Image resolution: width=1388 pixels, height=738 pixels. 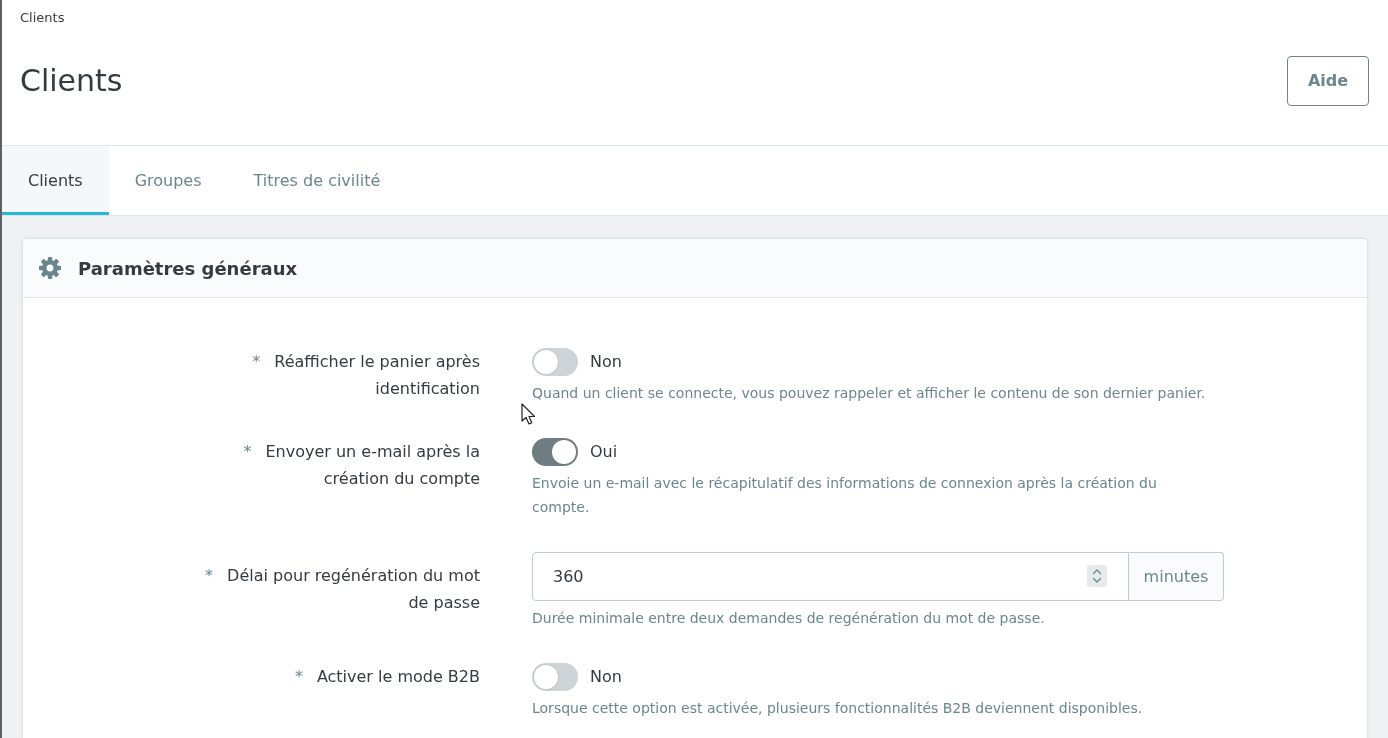 What do you see at coordinates (353, 589) in the screenshot?
I see `field-label: Délai pour regénération du mot de passe` at bounding box center [353, 589].